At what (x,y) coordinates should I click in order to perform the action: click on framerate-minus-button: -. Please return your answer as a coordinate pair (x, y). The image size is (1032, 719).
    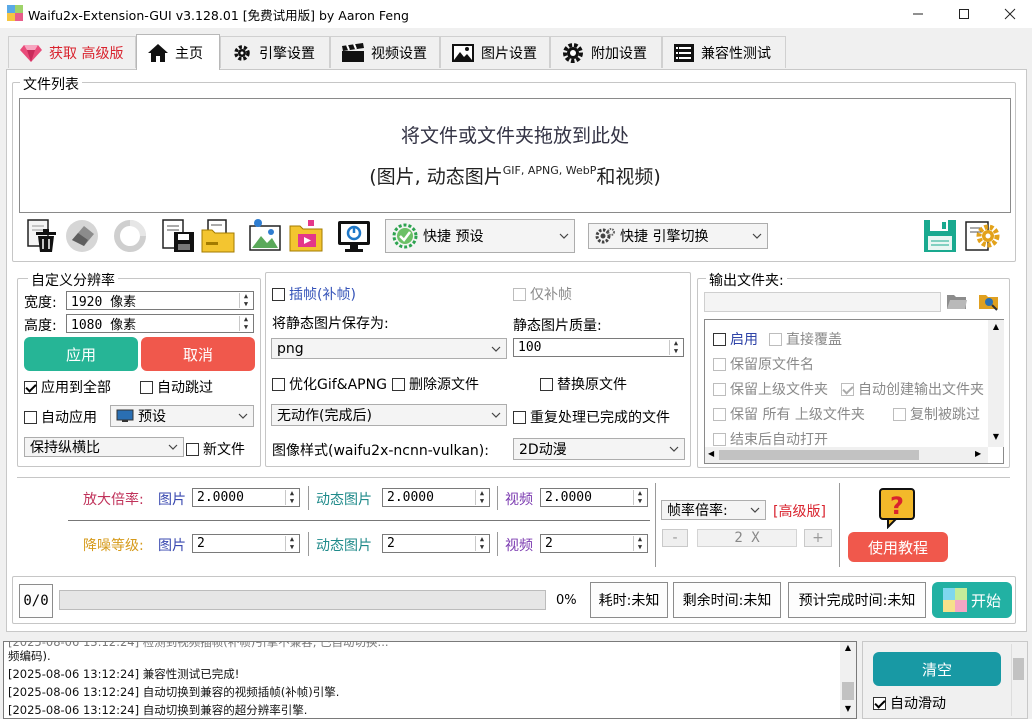
    Looking at the image, I should click on (675, 538).